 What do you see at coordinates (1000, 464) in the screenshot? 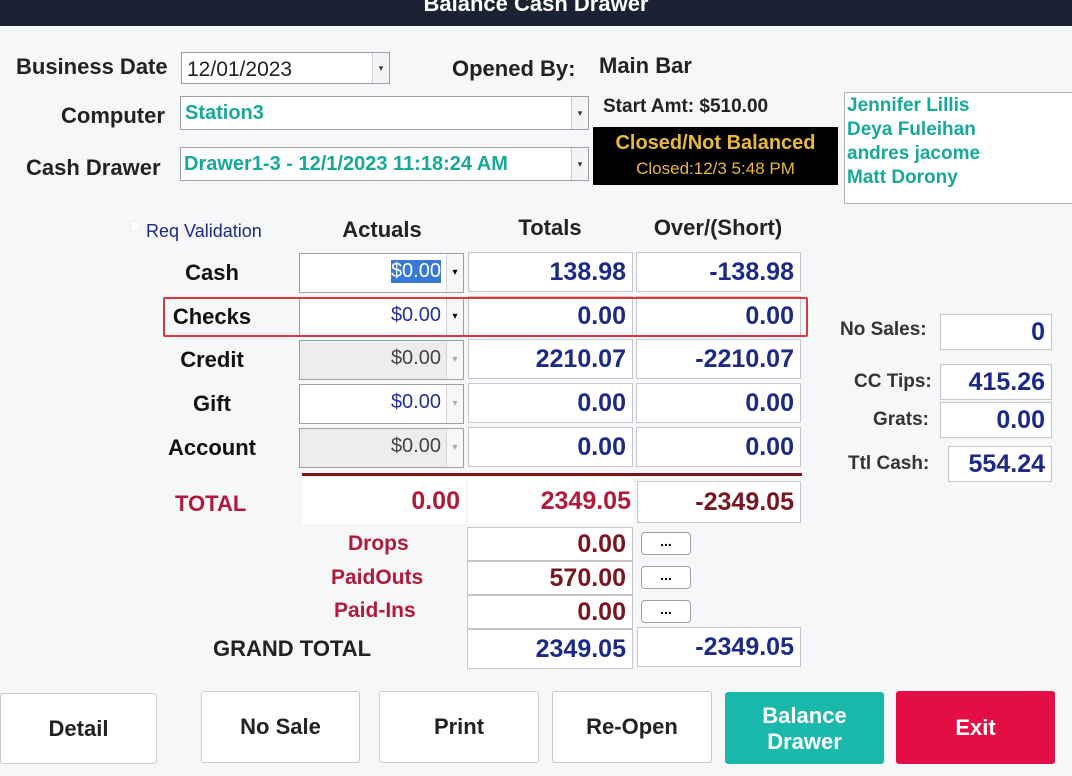
I see `ttl-cash-value: 554.24` at bounding box center [1000, 464].